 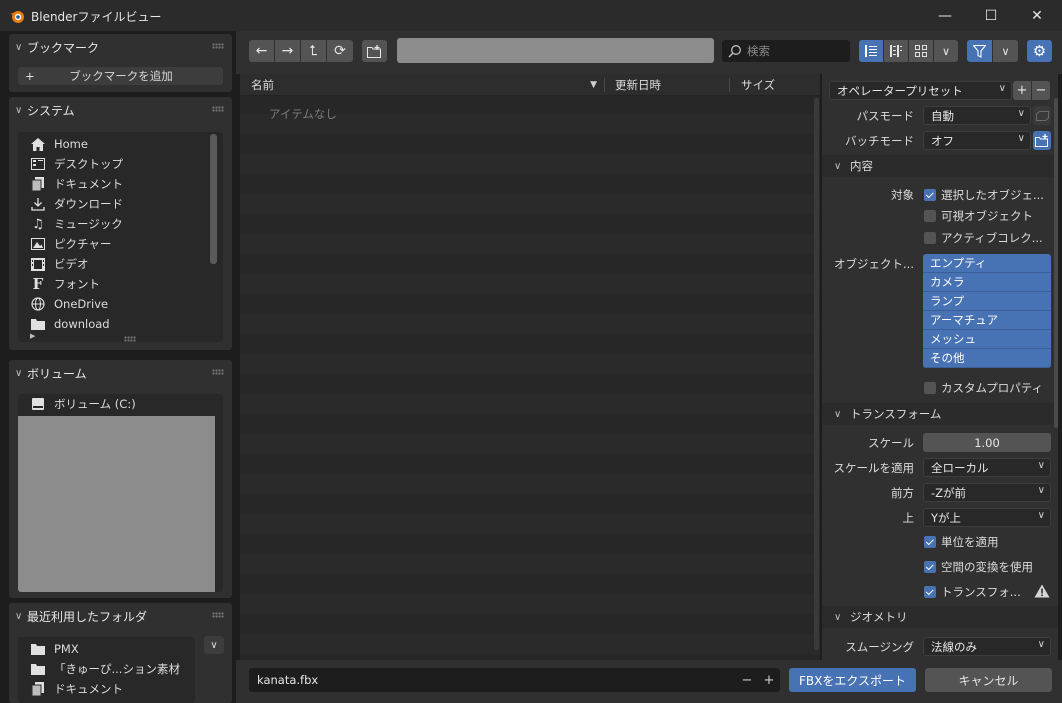 I want to click on settings-toggle-button: ⚙, so click(x=1039, y=51).